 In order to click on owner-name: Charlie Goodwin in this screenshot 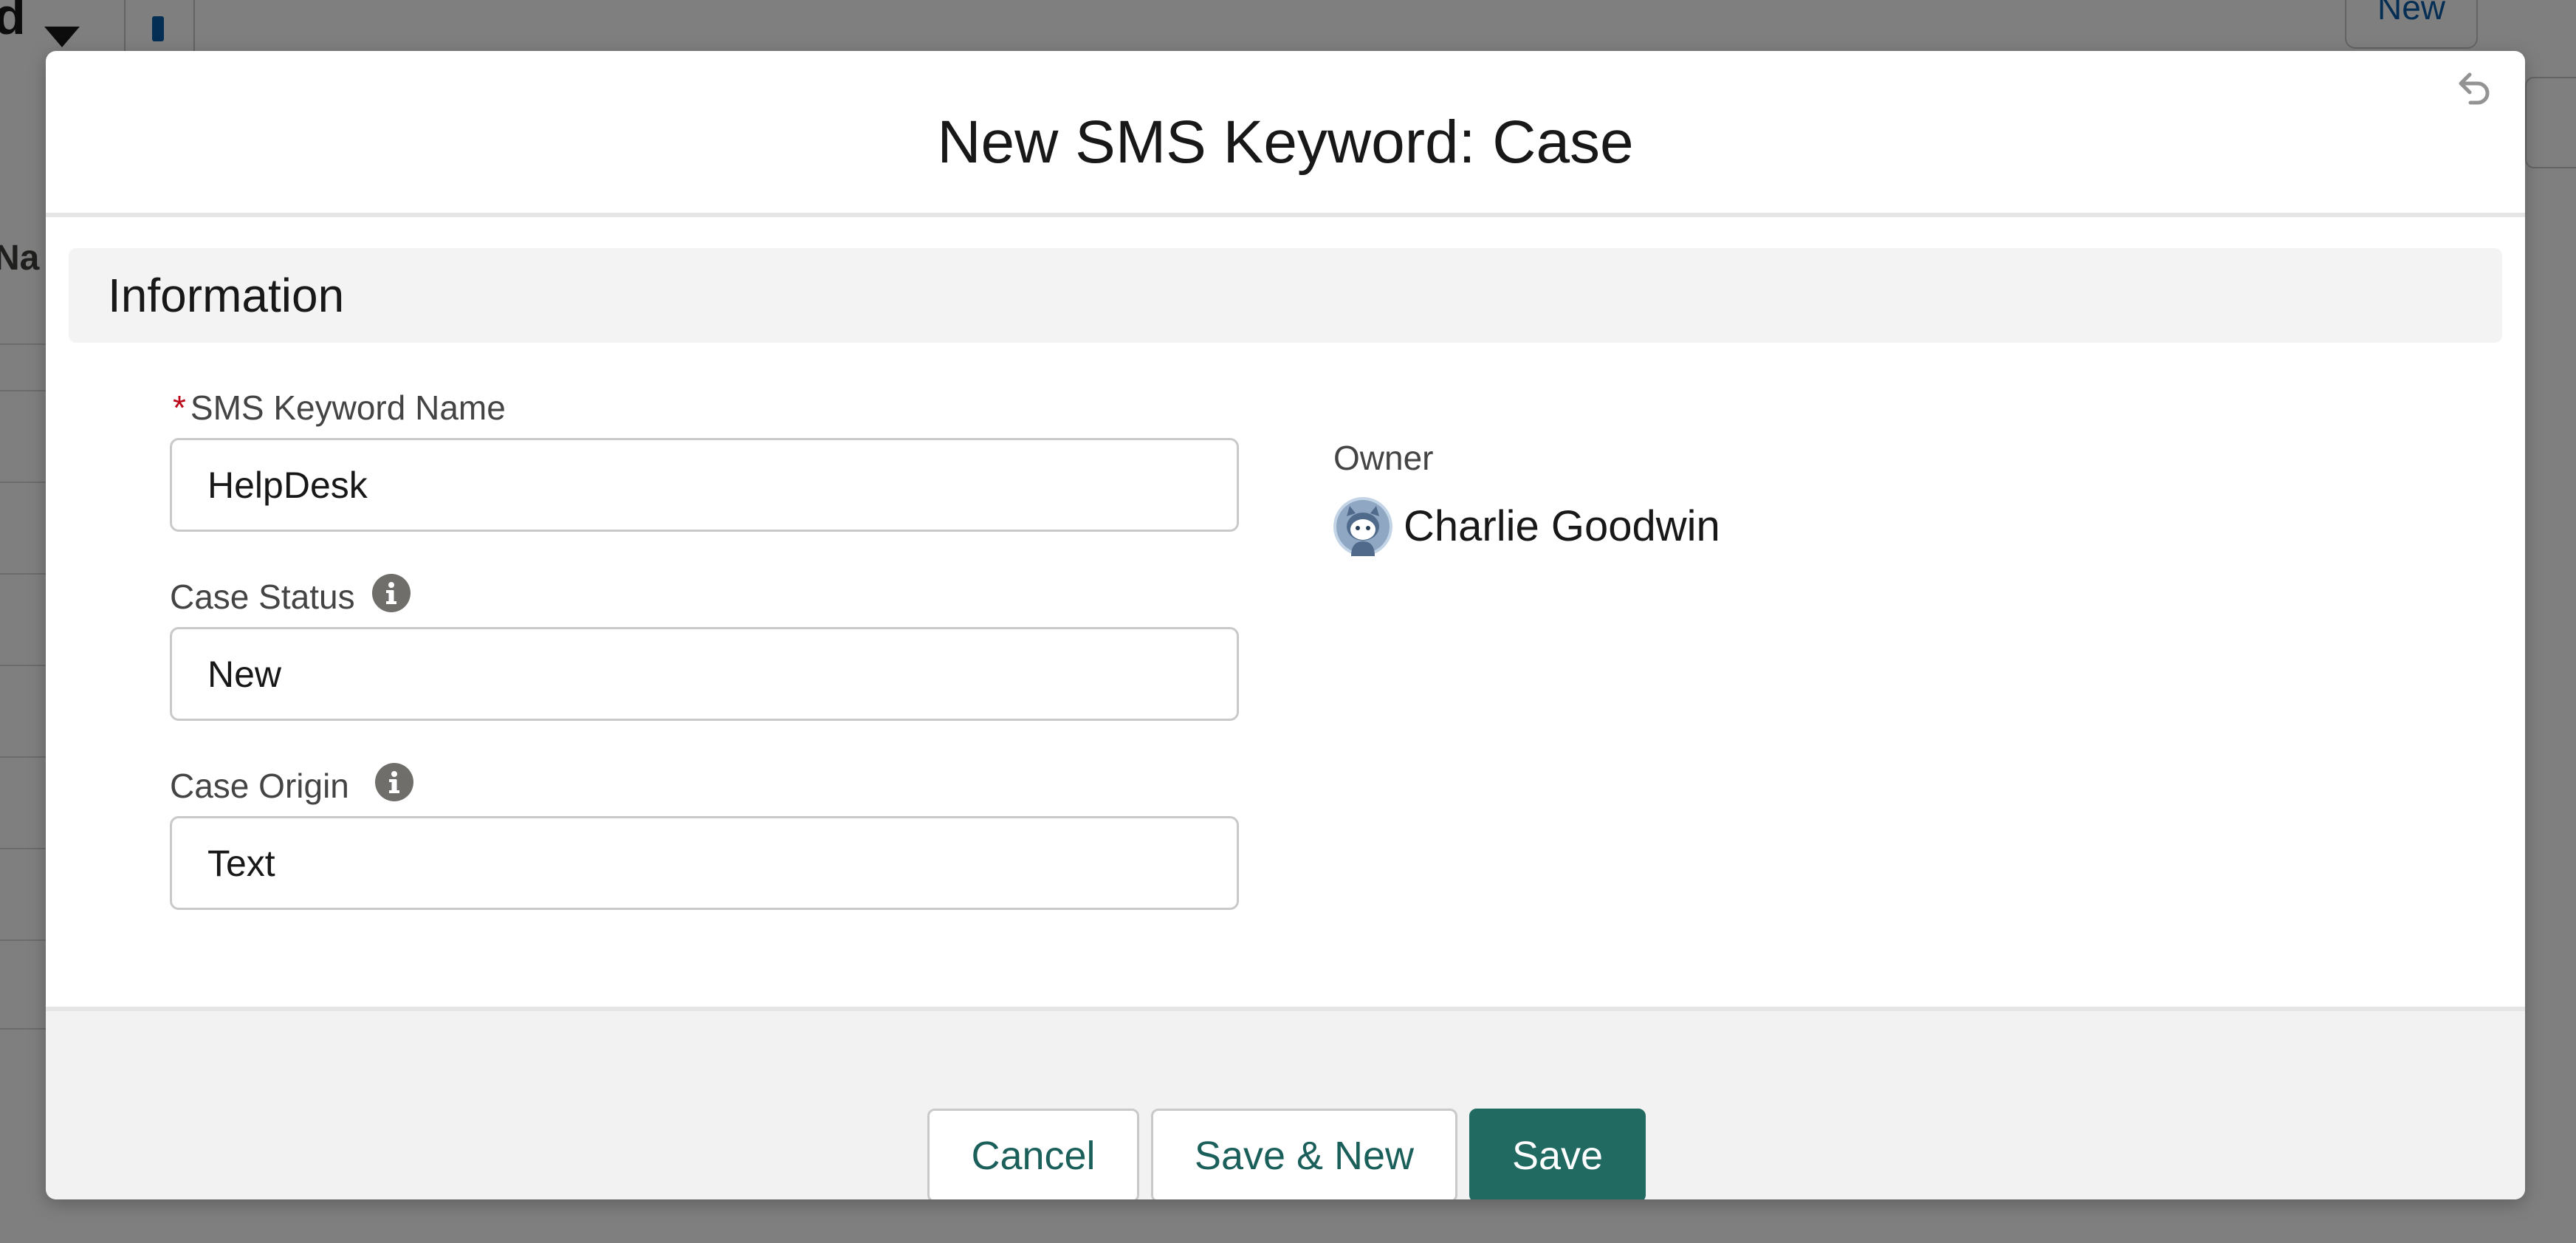, I will do `click(1562, 527)`.